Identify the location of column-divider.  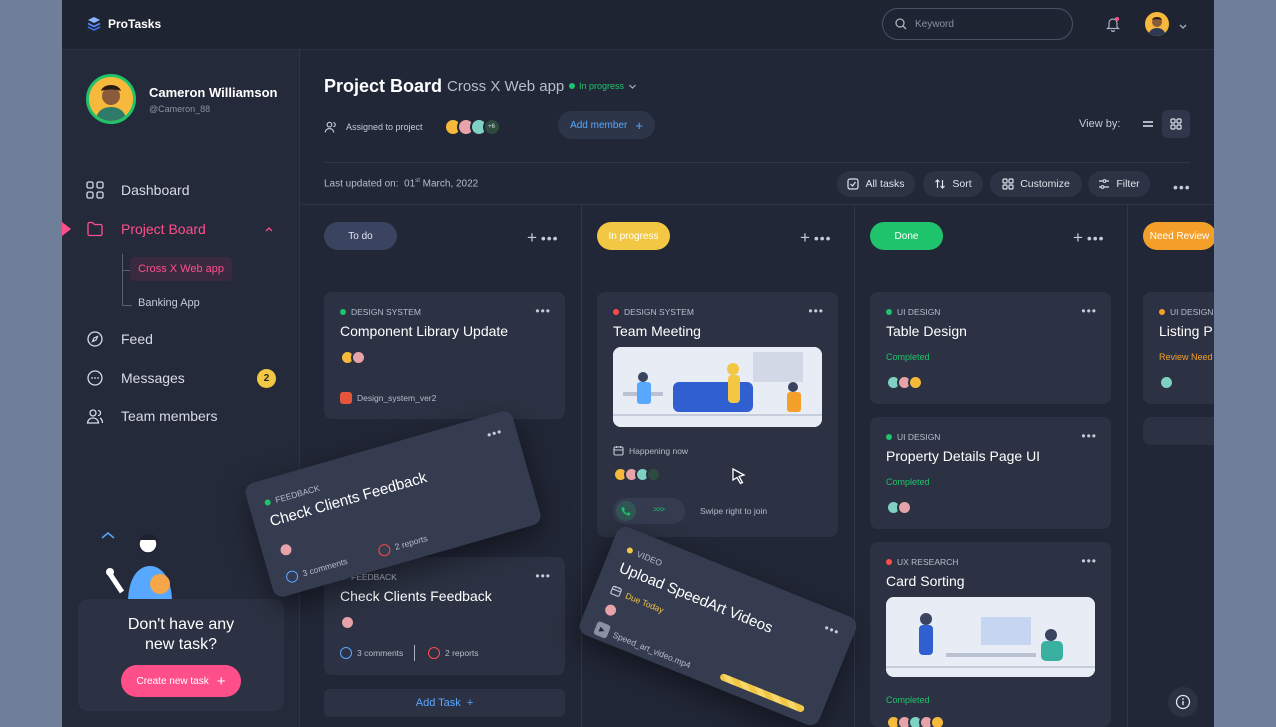
(581, 466).